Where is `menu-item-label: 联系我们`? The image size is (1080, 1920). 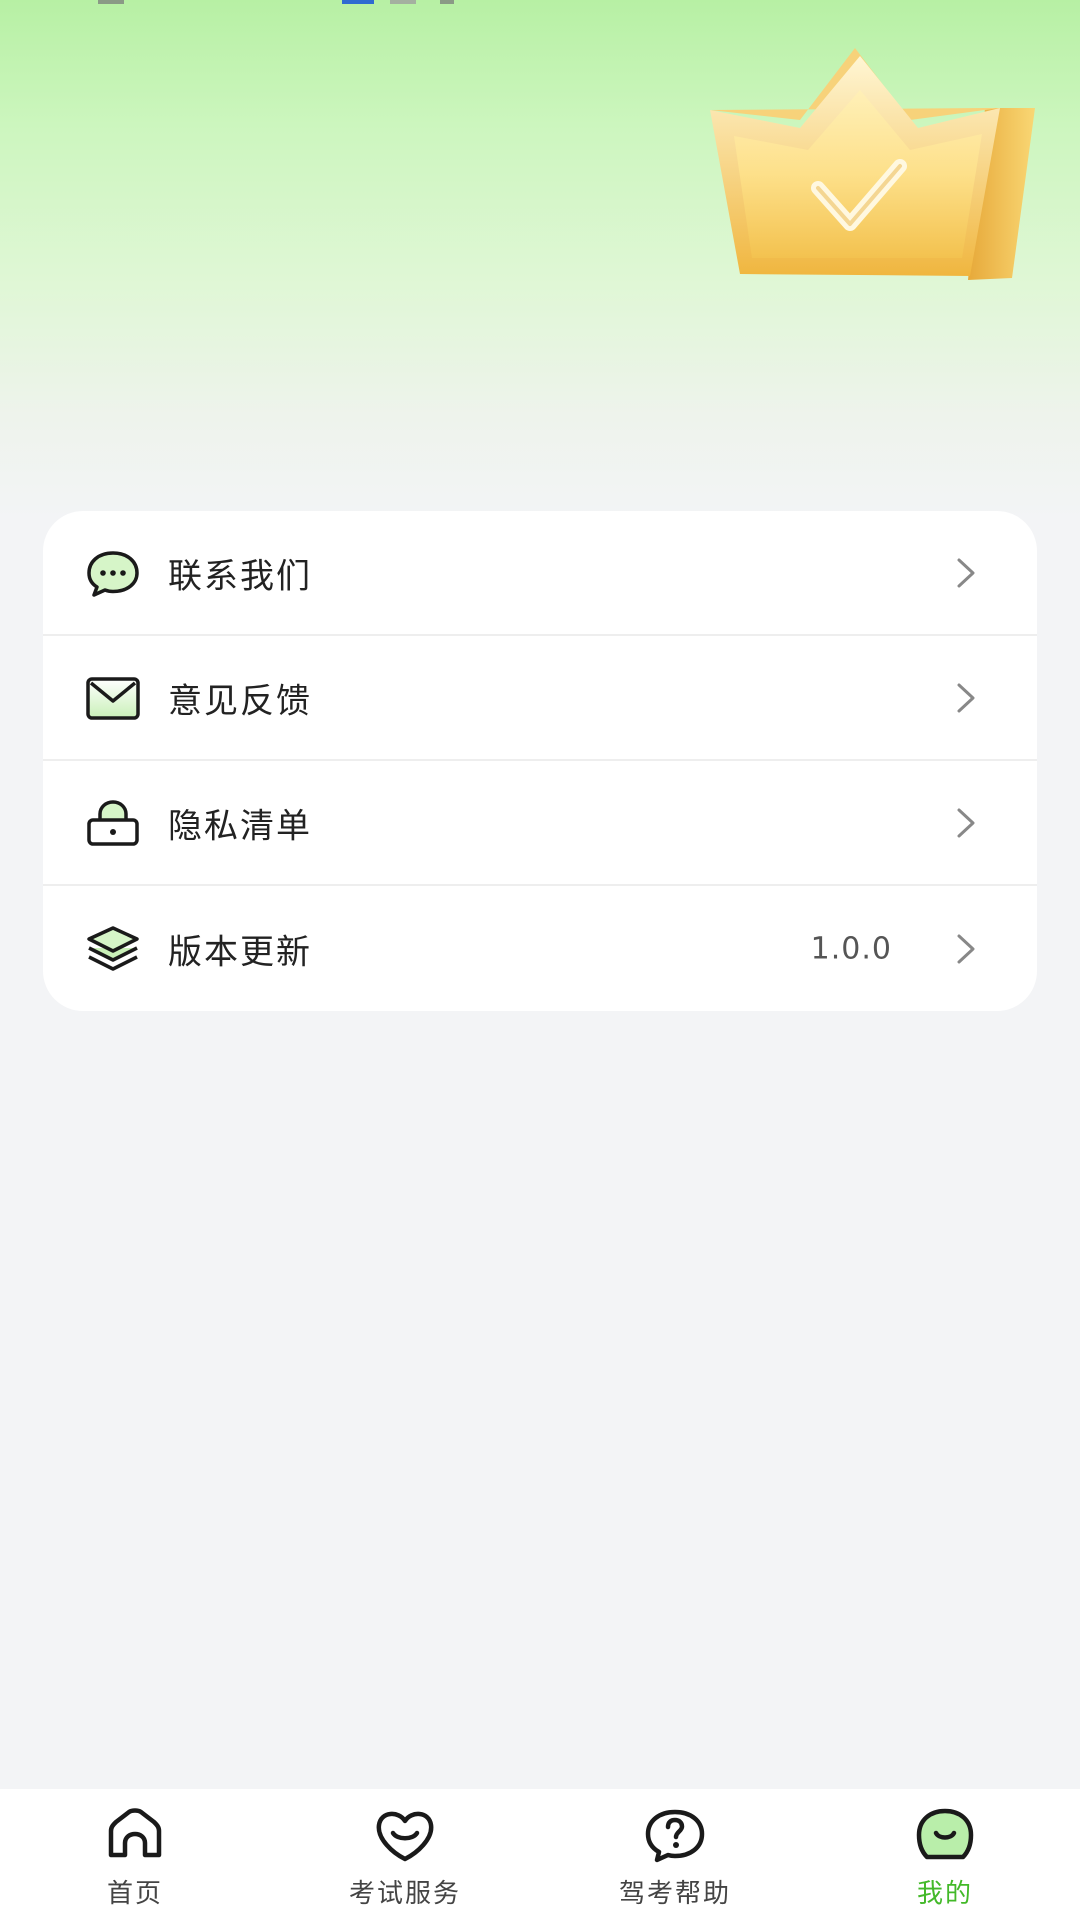 menu-item-label: 联系我们 is located at coordinates (240, 576).